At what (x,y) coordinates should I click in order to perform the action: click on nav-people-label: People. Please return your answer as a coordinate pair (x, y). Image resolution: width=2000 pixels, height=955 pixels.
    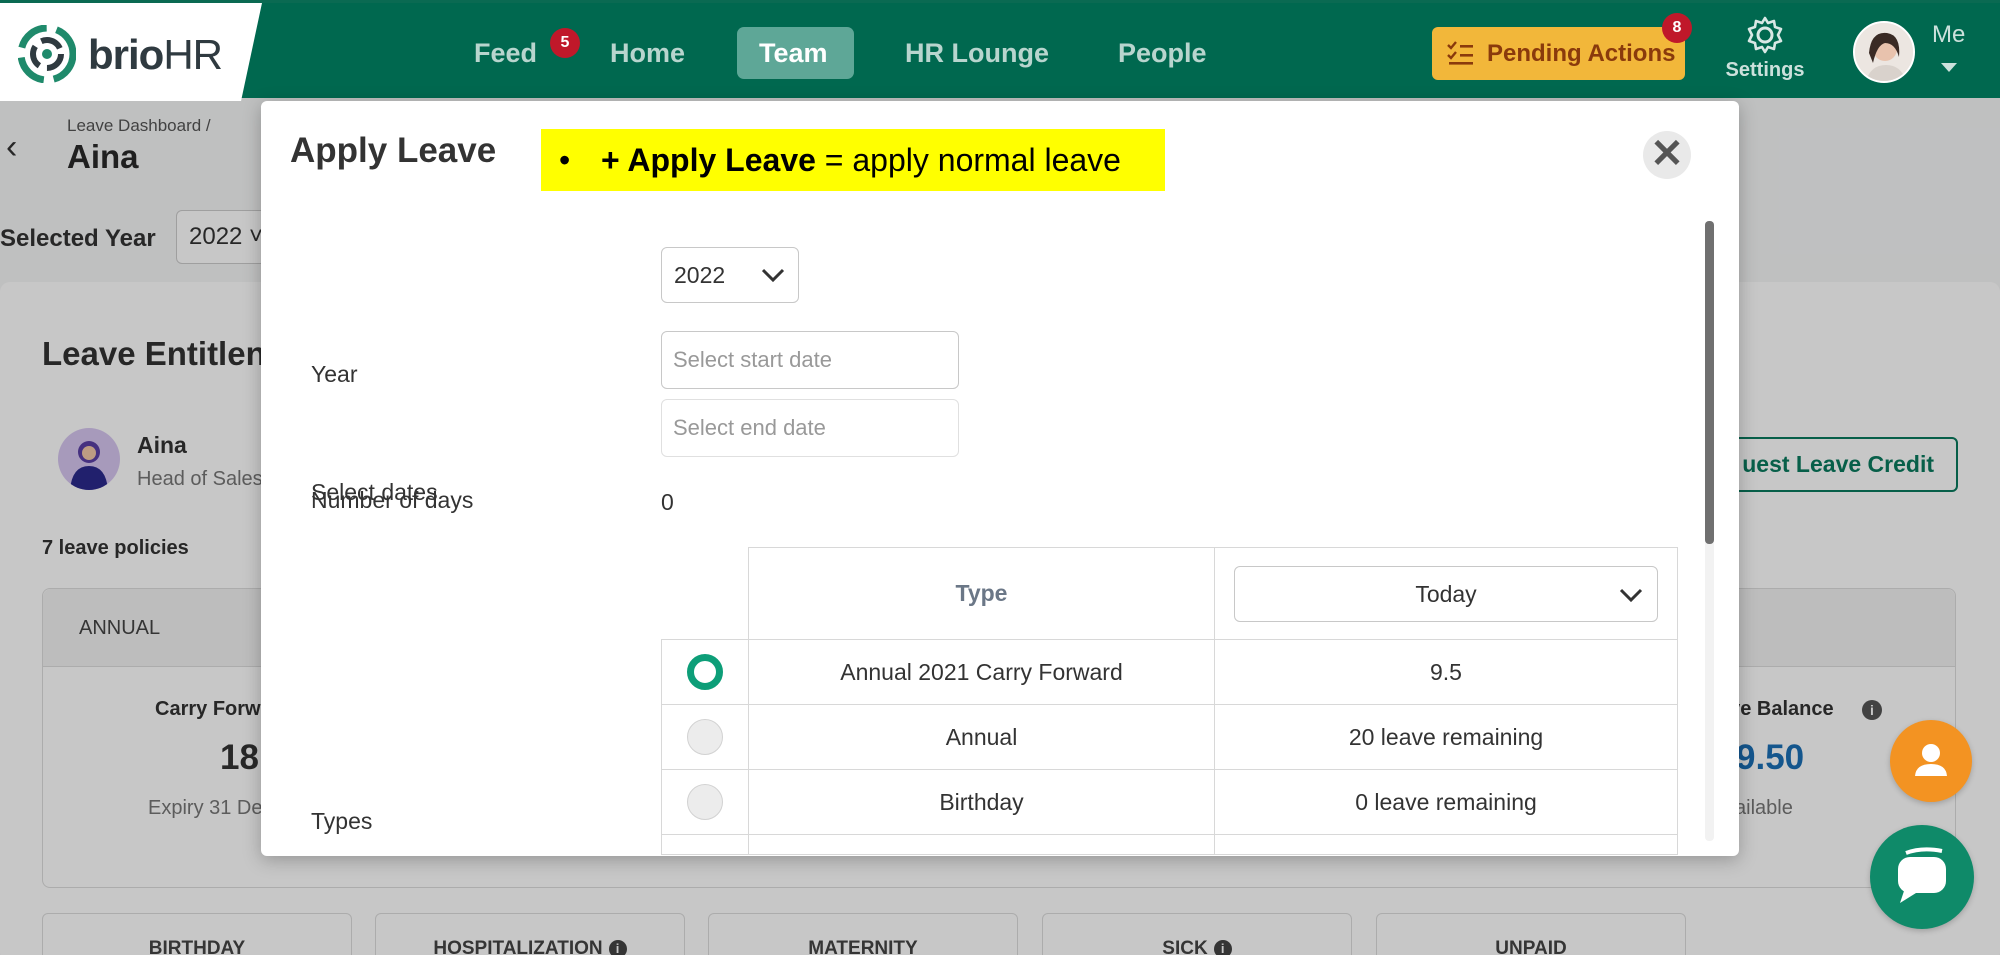
    Looking at the image, I should click on (1162, 53).